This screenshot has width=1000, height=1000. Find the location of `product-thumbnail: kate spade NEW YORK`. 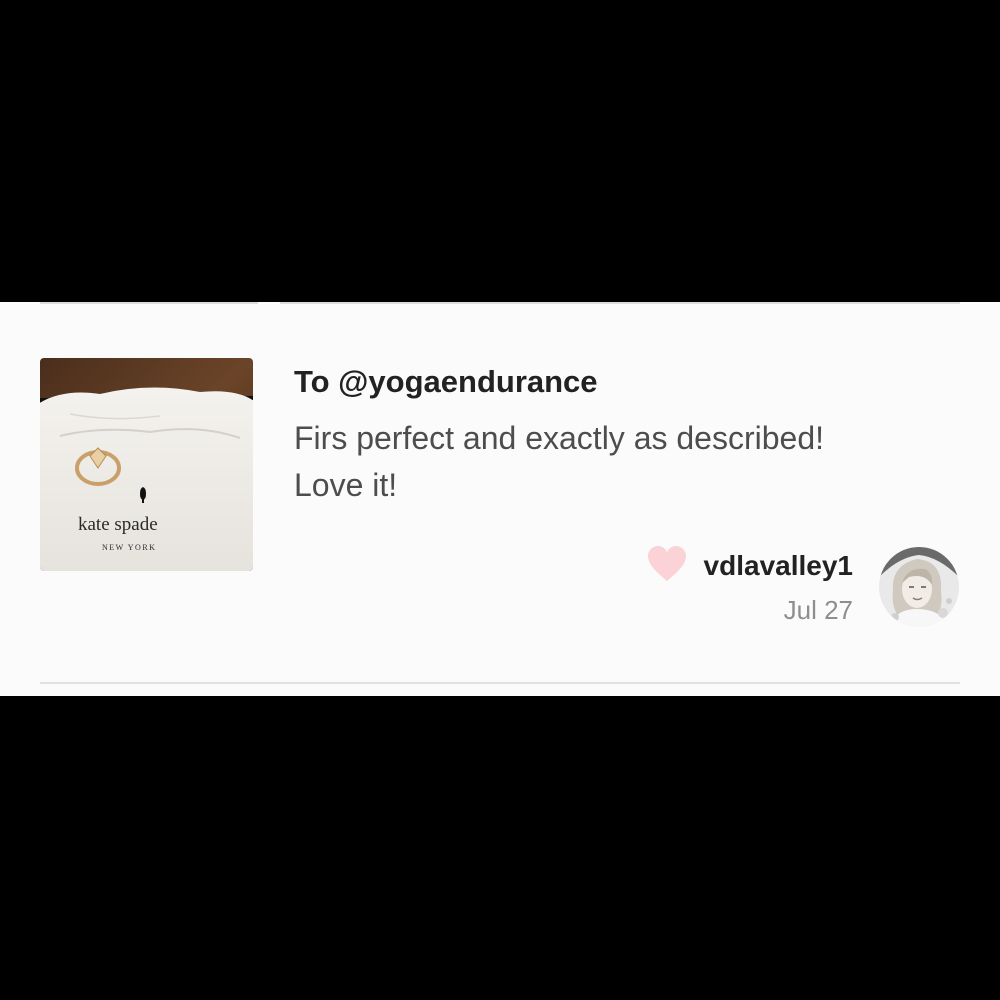

product-thumbnail: kate spade NEW YORK is located at coordinates (146, 464).